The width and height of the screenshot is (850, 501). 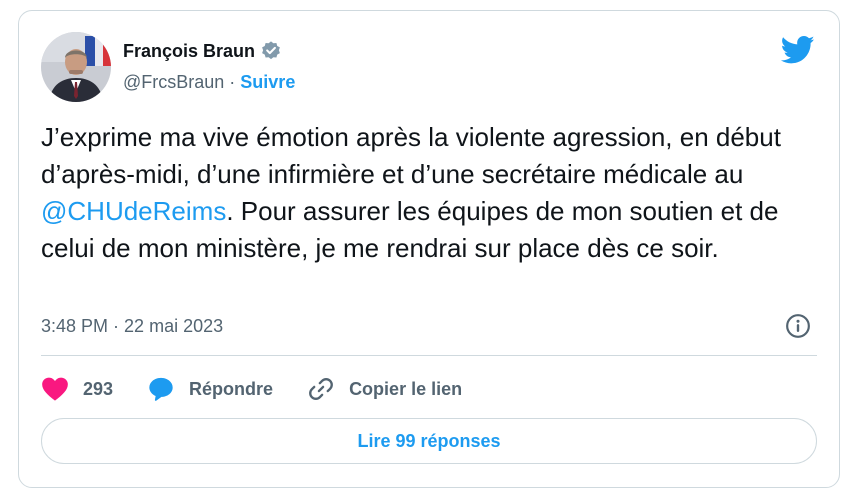 I want to click on action-bar: 293 Répondre Copier le lien, so click(x=268, y=389).